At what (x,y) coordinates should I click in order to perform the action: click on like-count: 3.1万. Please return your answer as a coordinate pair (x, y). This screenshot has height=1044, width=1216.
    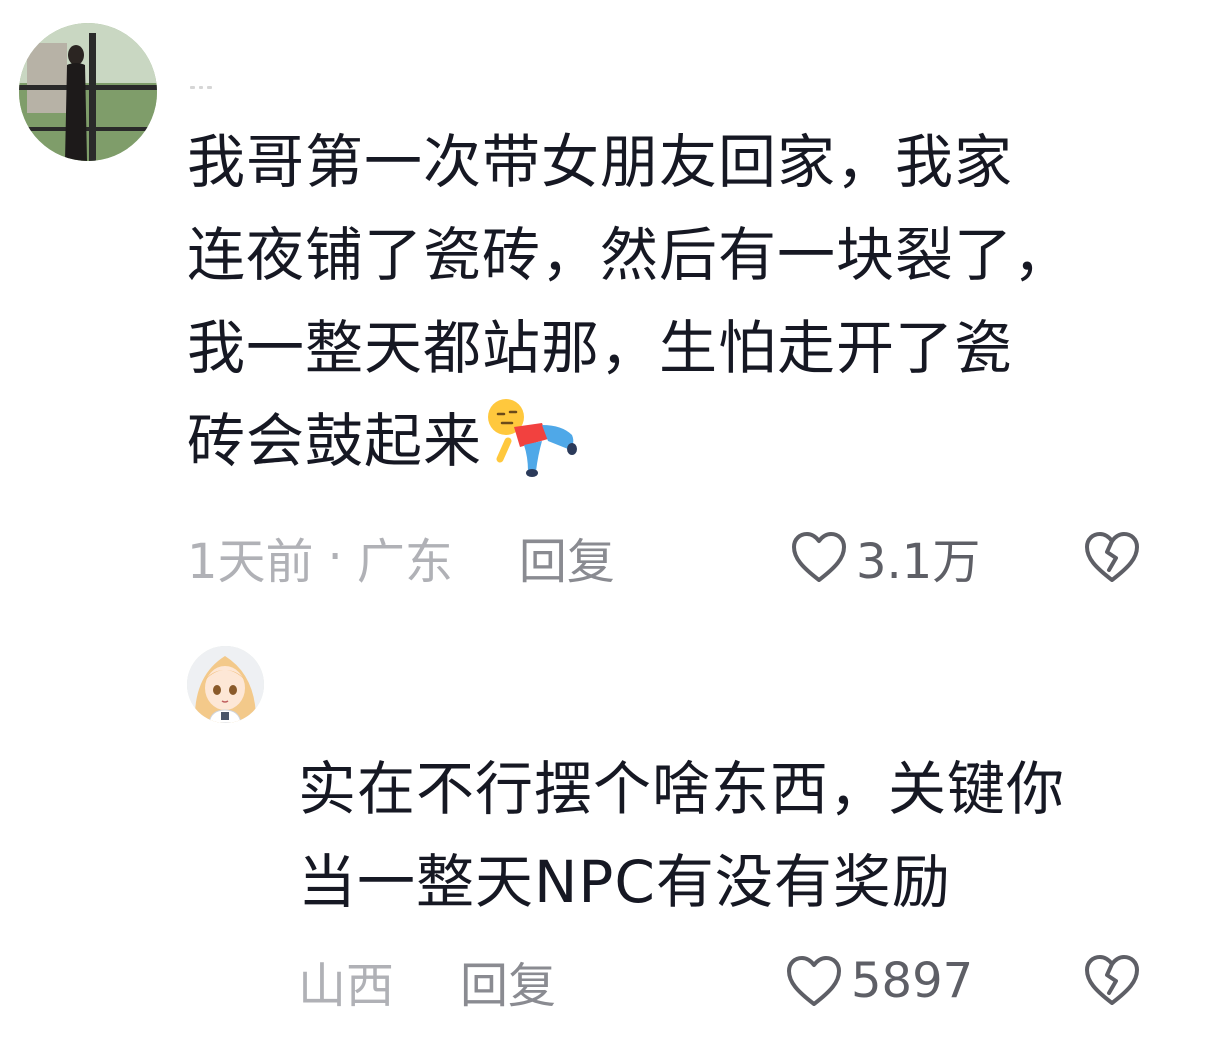
    Looking at the image, I should click on (918, 562).